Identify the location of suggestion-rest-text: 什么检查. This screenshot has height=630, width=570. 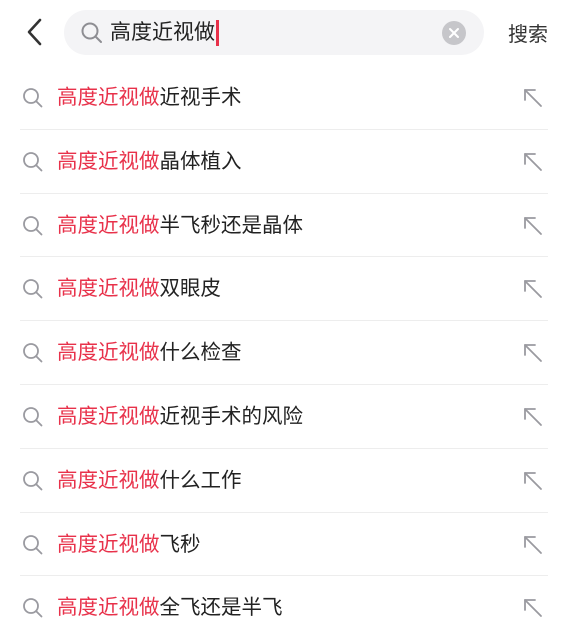
(200, 352).